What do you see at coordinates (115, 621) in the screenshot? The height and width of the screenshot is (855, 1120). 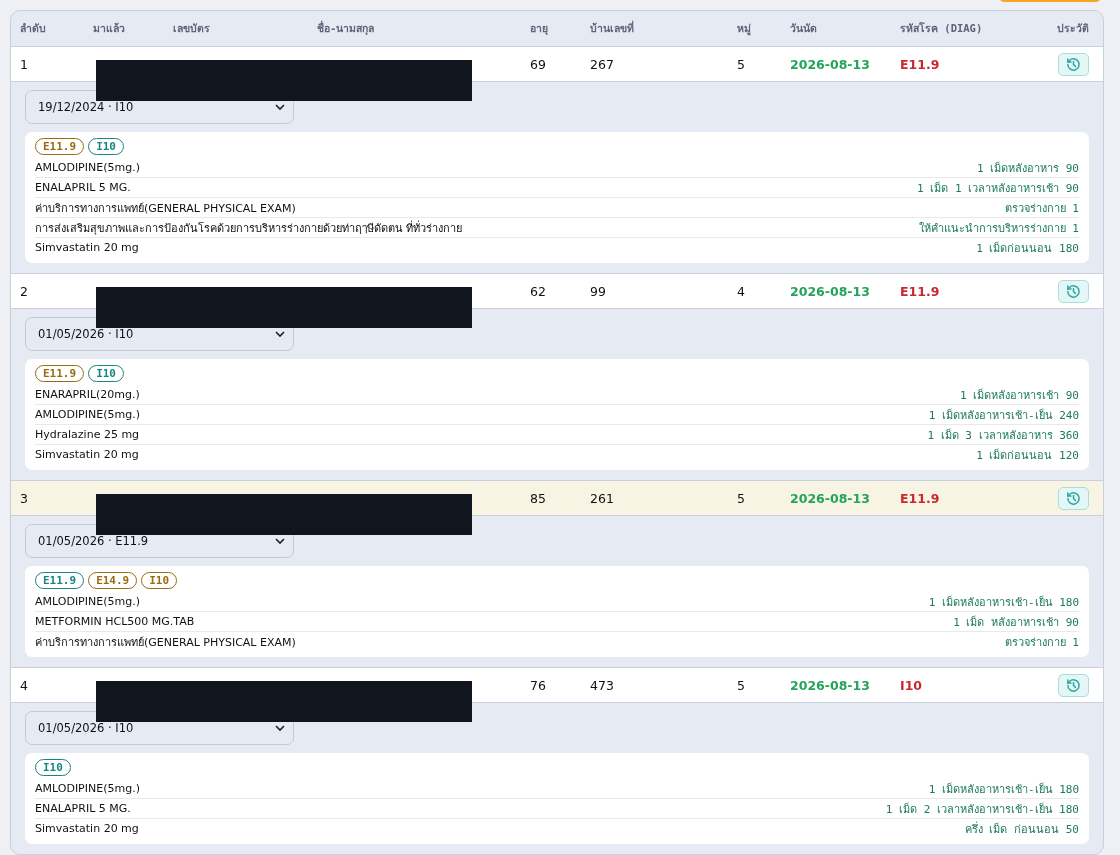 I see `drug-name: METFORMIN HCL500 MG.TAB` at bounding box center [115, 621].